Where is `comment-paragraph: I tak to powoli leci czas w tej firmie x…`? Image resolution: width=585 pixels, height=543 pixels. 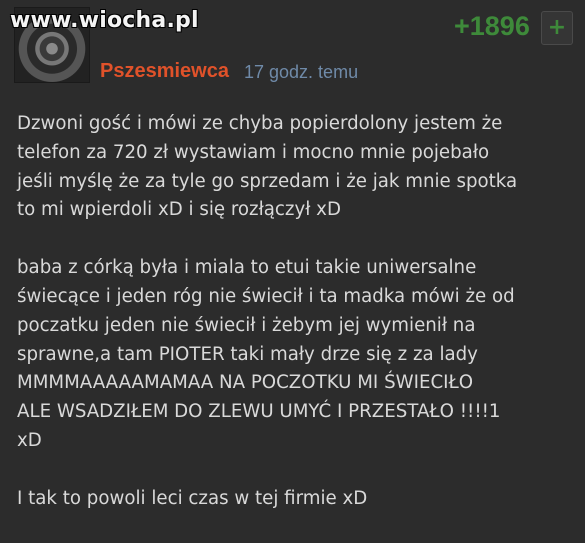
comment-paragraph: I tak to powoli leci czas w tej firmie x… is located at coordinates (192, 498).